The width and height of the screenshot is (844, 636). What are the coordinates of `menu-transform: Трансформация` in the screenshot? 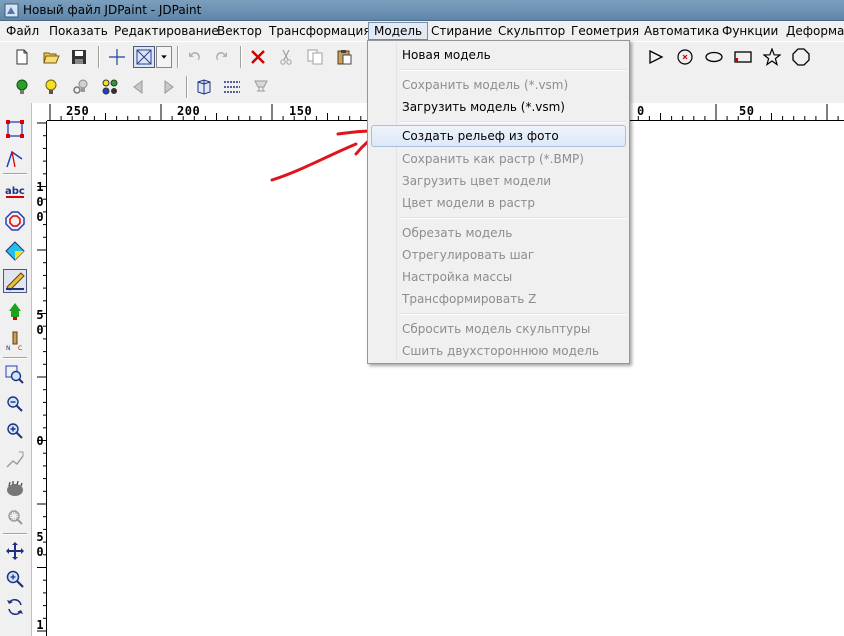 It's located at (320, 31).